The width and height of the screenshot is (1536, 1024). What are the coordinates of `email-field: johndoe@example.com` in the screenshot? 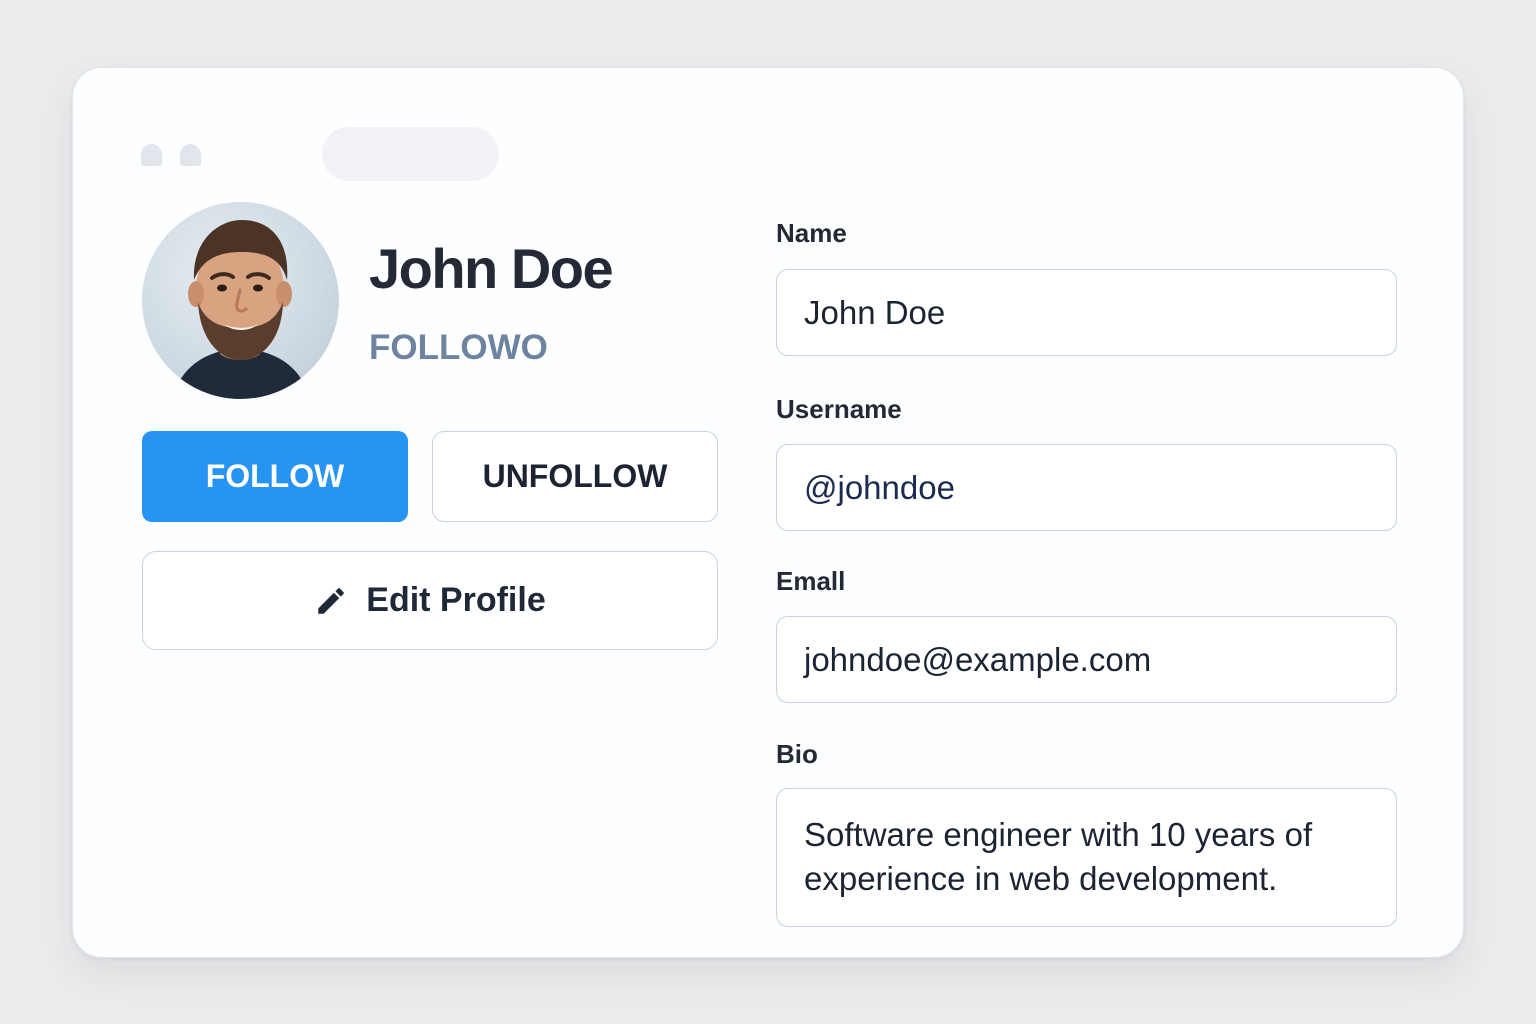 It's located at (1086, 659).